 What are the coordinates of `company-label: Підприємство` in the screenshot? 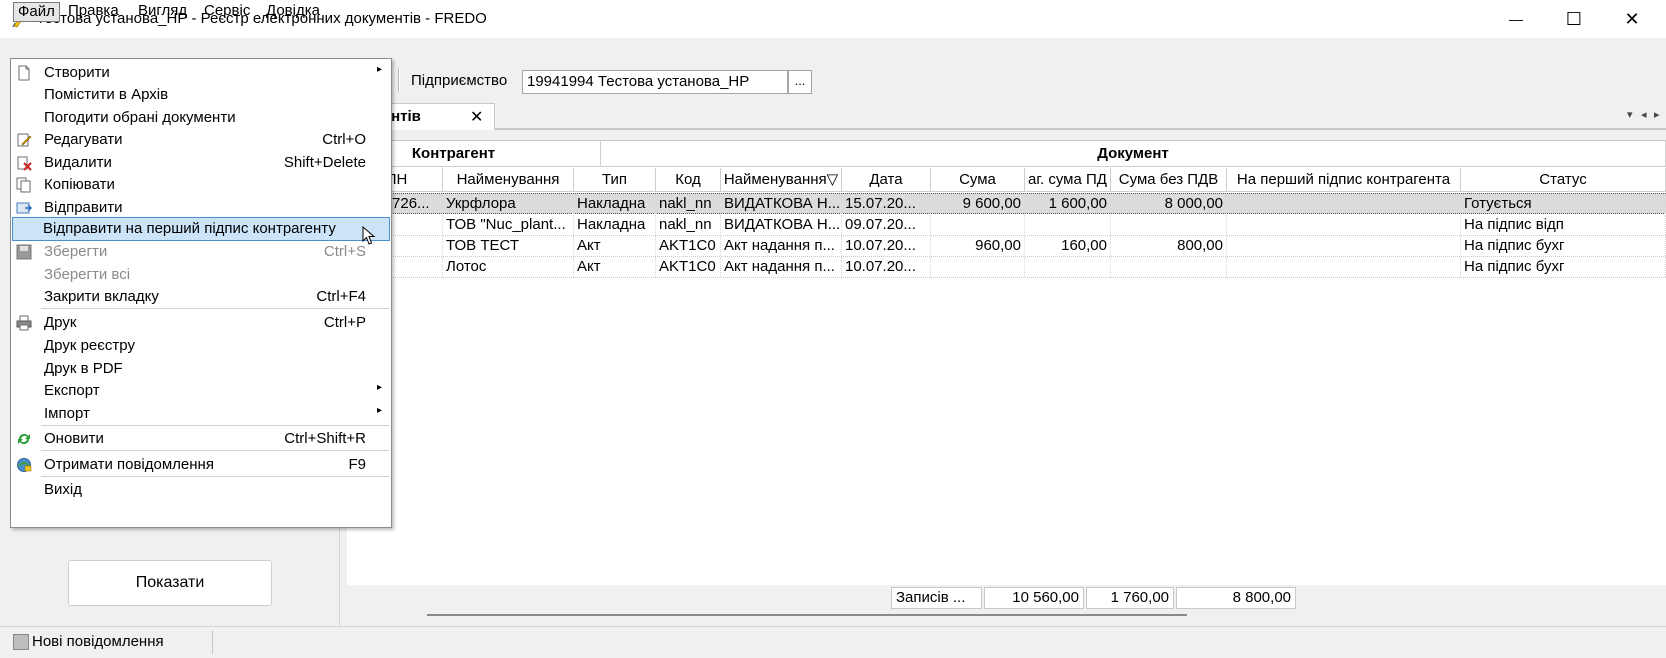 It's located at (459, 80).